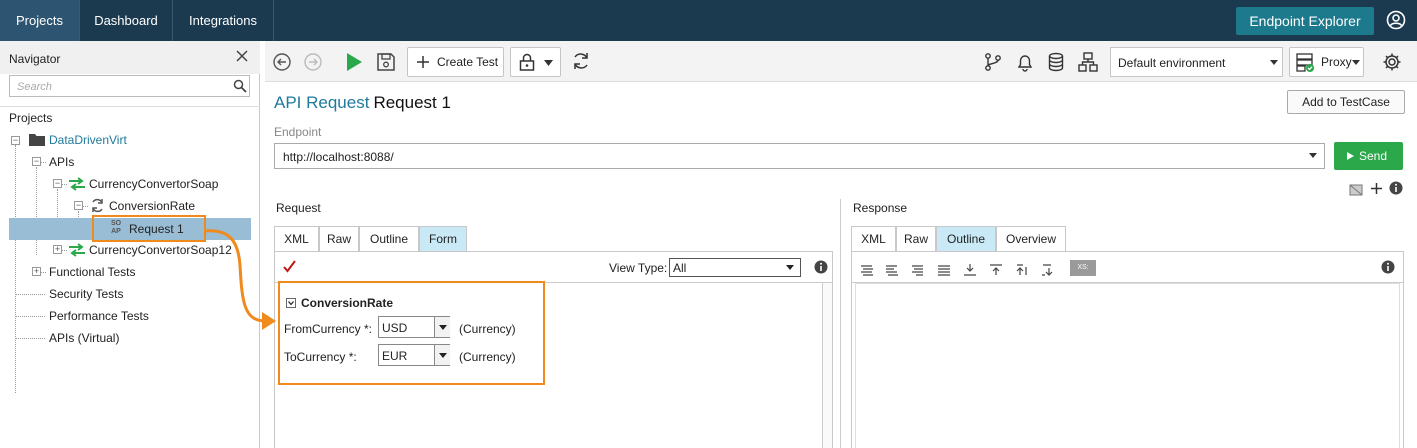 This screenshot has height=448, width=1417. I want to click on create-test-button: Create Test, so click(455, 62).